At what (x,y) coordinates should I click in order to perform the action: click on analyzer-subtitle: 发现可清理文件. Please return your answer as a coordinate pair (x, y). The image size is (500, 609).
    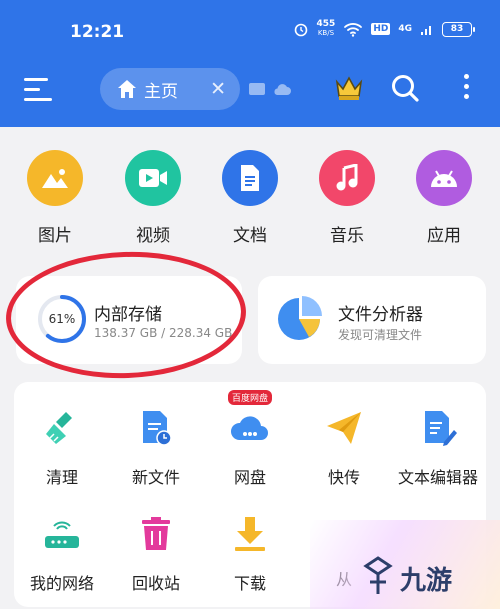
    Looking at the image, I should click on (380, 335).